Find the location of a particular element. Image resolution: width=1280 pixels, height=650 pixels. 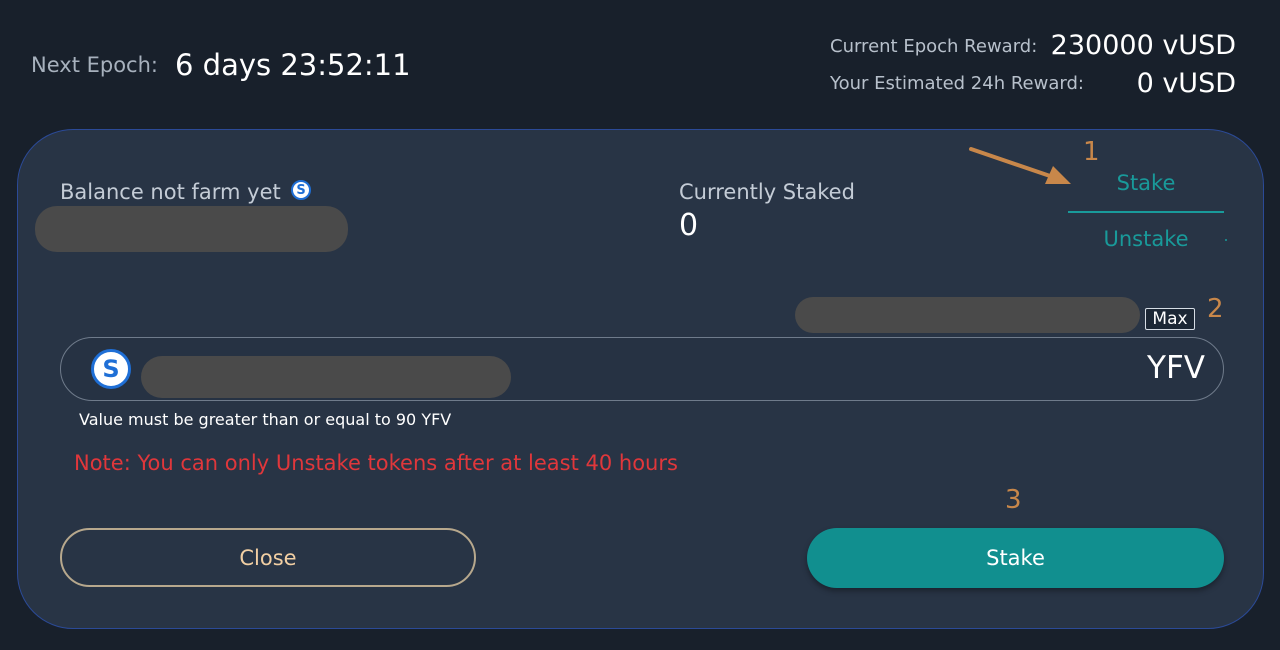

estimated-reward-label: Your Estimated 24h Reward: is located at coordinates (957, 83).